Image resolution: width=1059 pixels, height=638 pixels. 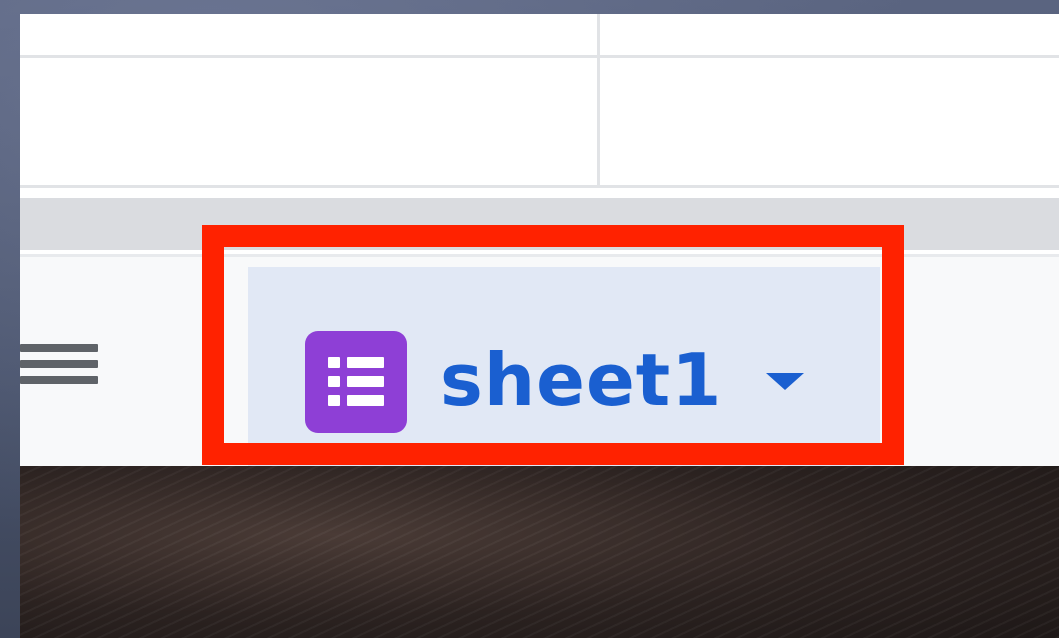 What do you see at coordinates (581, 380) in the screenshot?
I see `sheet-tab-label: sheet1` at bounding box center [581, 380].